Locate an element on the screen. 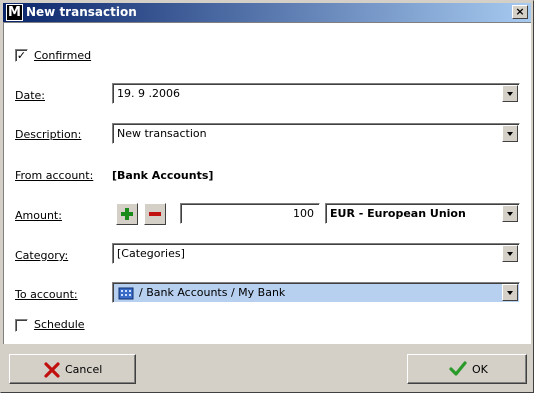 The image size is (534, 393). description-value: New transaction is located at coordinates (162, 133).